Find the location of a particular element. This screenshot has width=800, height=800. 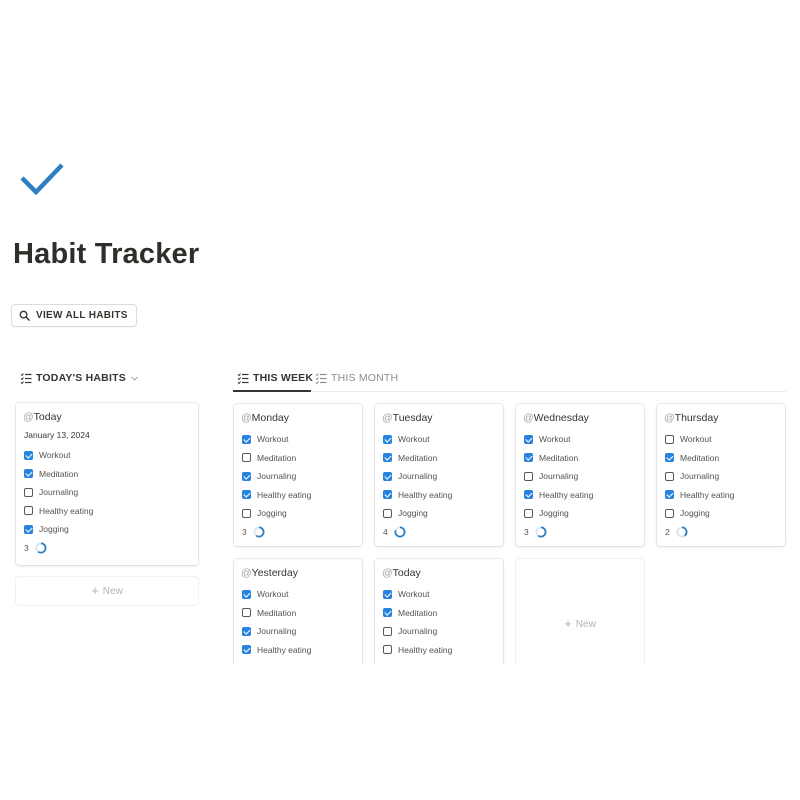

new-habit-card-button: + New is located at coordinates (107, 591).